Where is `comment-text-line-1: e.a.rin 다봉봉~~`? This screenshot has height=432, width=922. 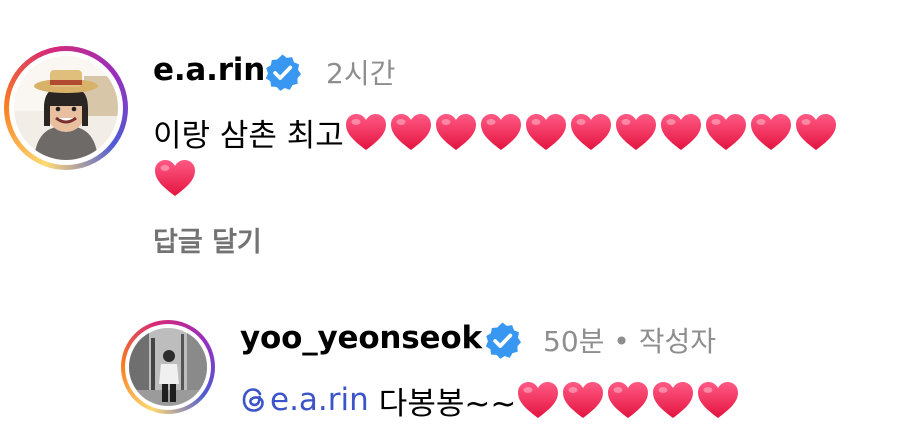
comment-text-line-1: e.a.rin 다봉봉~~ is located at coordinates (490, 400).